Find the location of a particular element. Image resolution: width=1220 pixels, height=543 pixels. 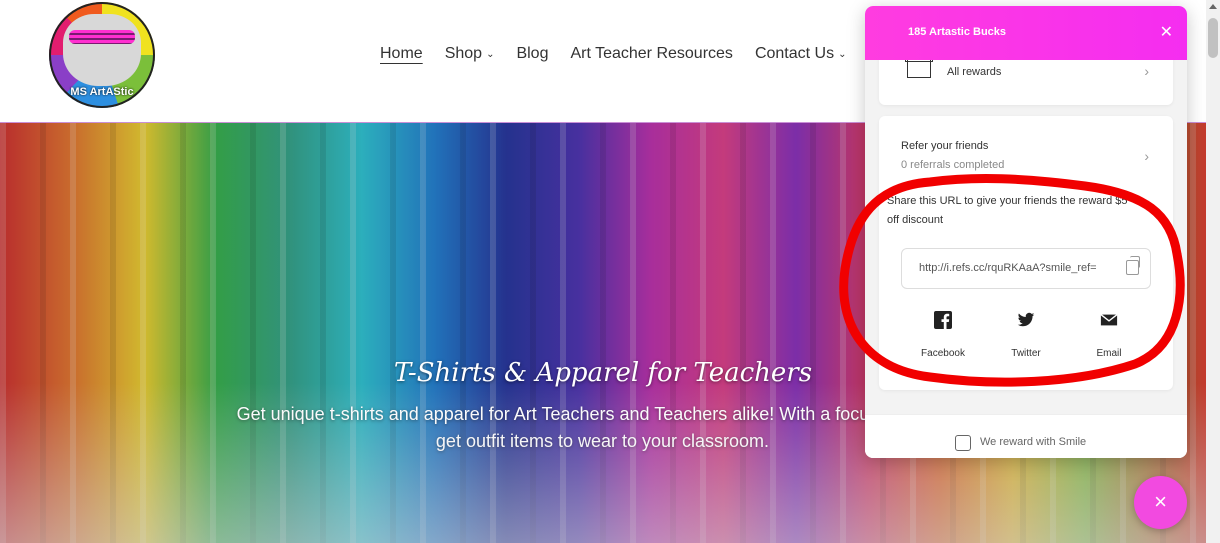

cat-illustration is located at coordinates (102, 50).